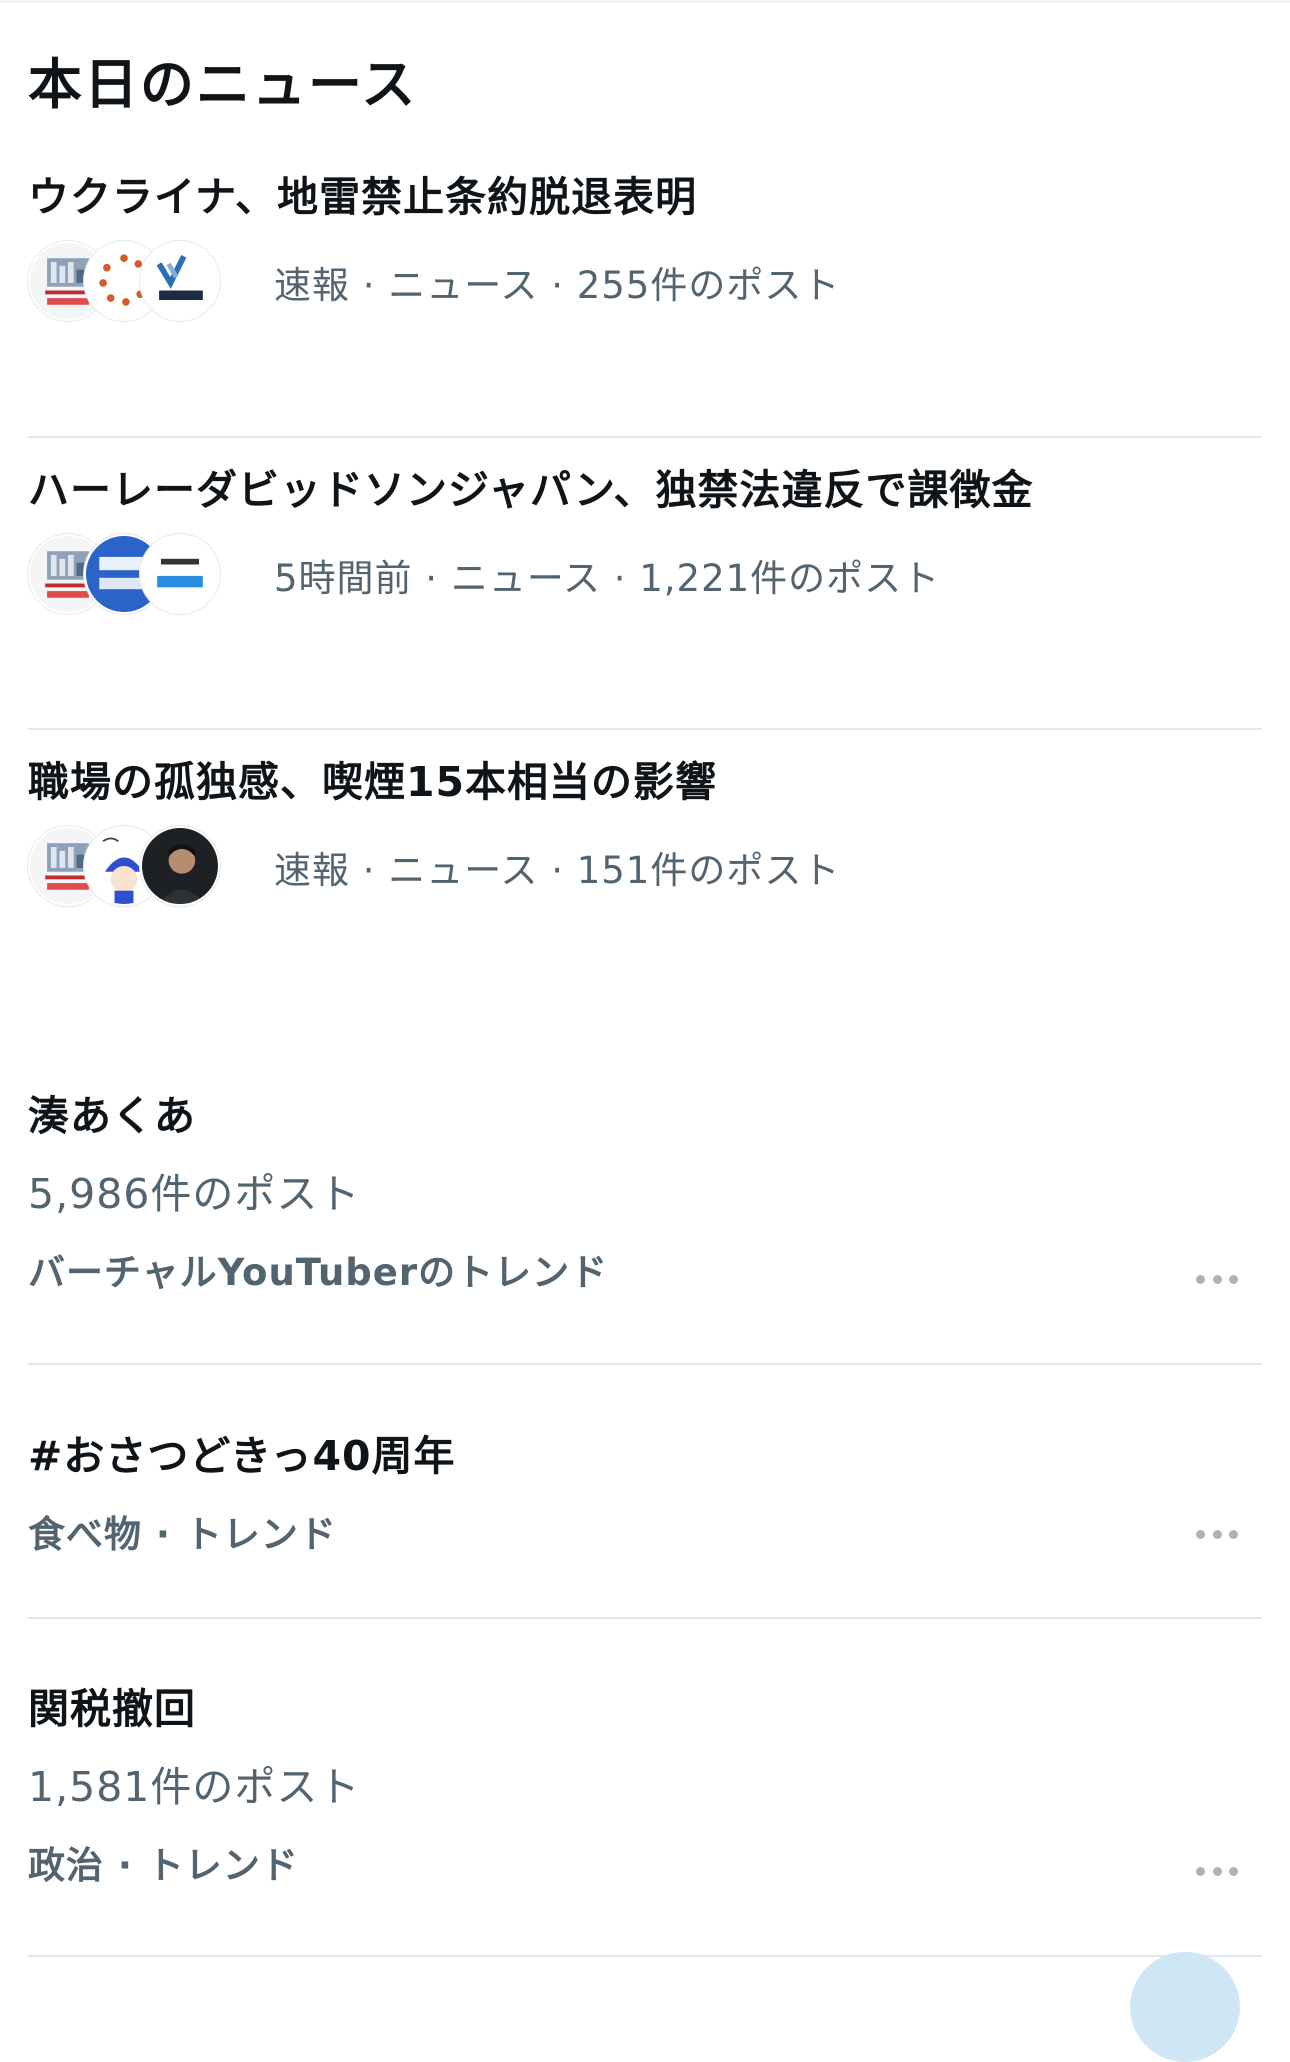 This screenshot has height=2062, width=1290. I want to click on news-meta-row: 速報 · ニュース · 151件のポスト, so click(433, 866).